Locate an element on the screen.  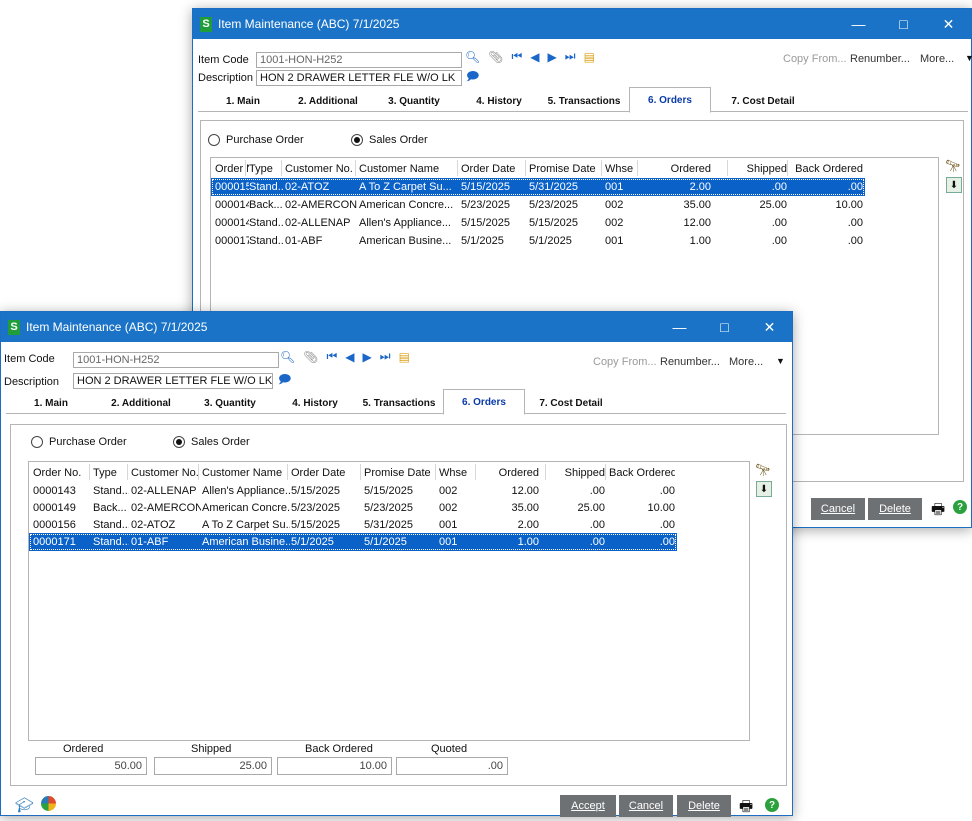
column-header: Ordered is located at coordinates (676, 169).